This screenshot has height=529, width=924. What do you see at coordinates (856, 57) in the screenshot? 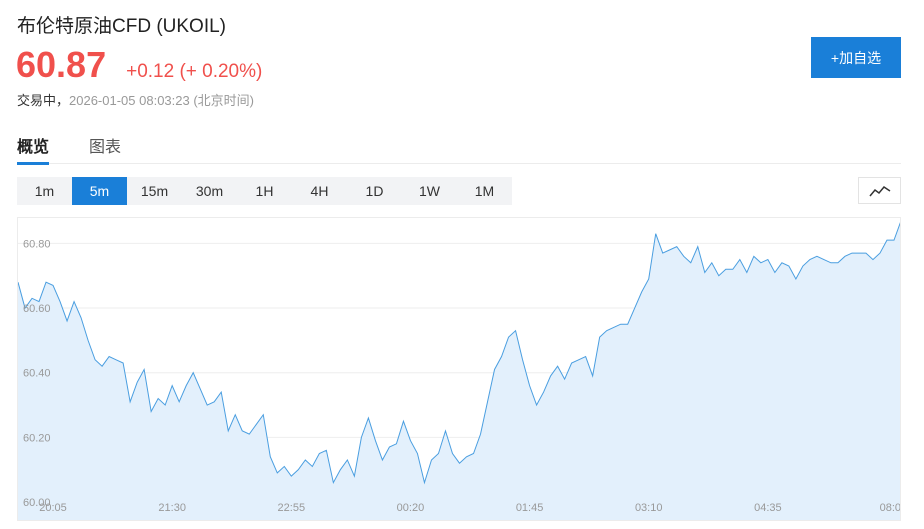
I see `add-to-watchlist-button: +加自选` at bounding box center [856, 57].